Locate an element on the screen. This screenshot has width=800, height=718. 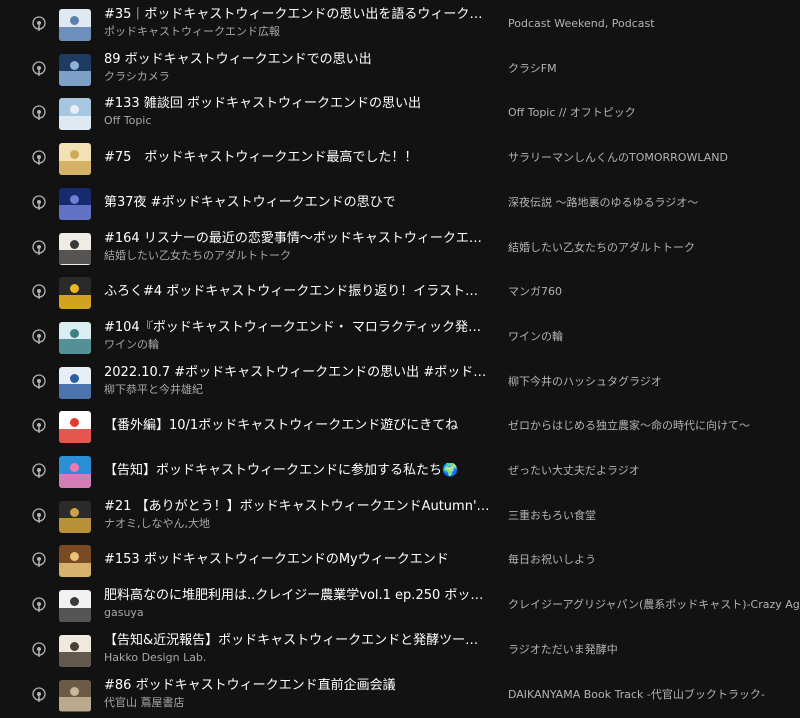
show-name-link: 柳下今井のハッシュタグラジオ is located at coordinates (654, 382).